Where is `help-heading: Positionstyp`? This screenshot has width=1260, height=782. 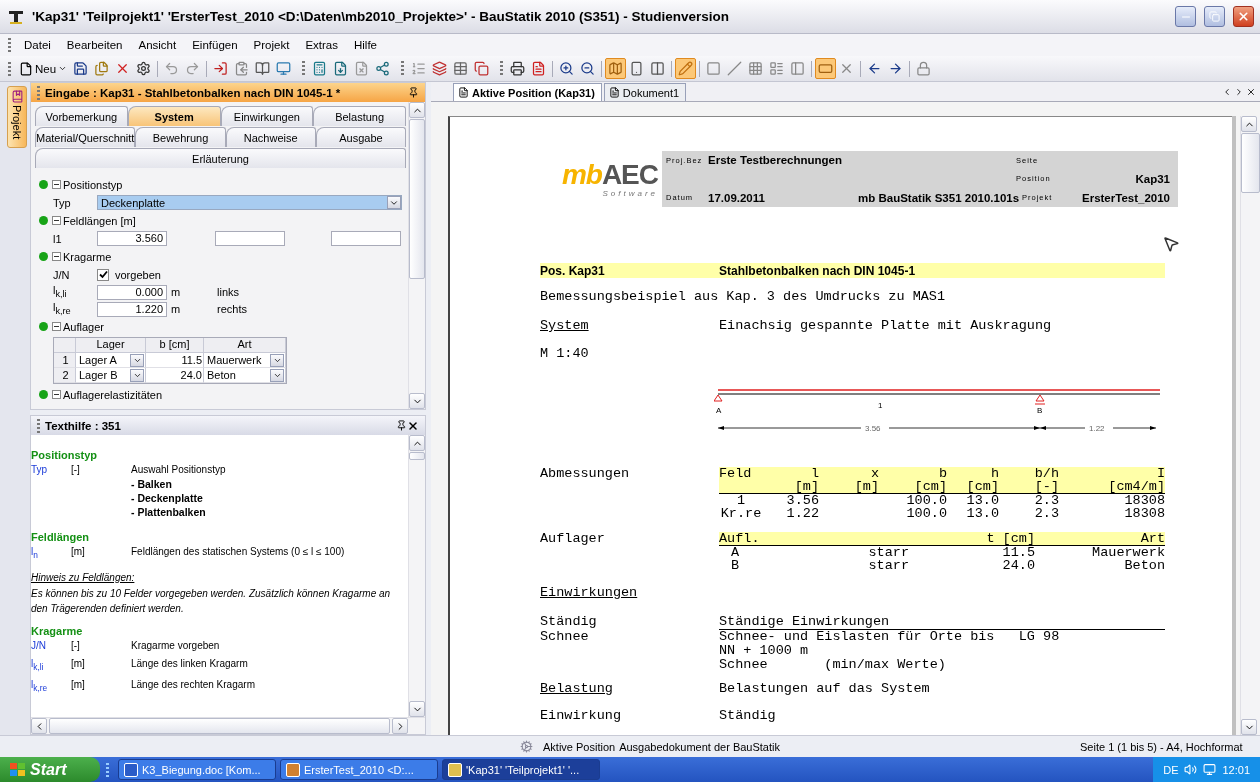
help-heading: Positionstyp is located at coordinates (64, 455).